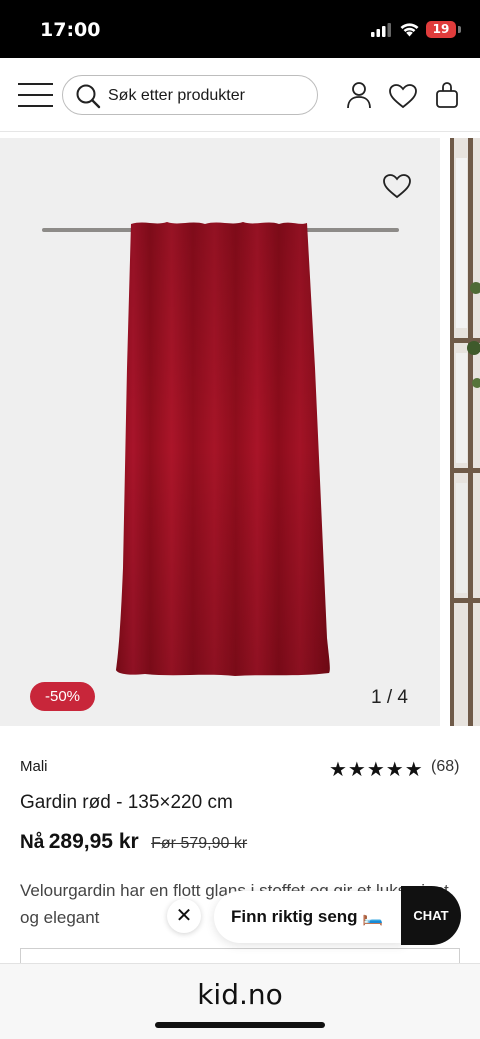 This screenshot has width=480, height=1039. I want to click on window-scene-image, so click(465, 432).